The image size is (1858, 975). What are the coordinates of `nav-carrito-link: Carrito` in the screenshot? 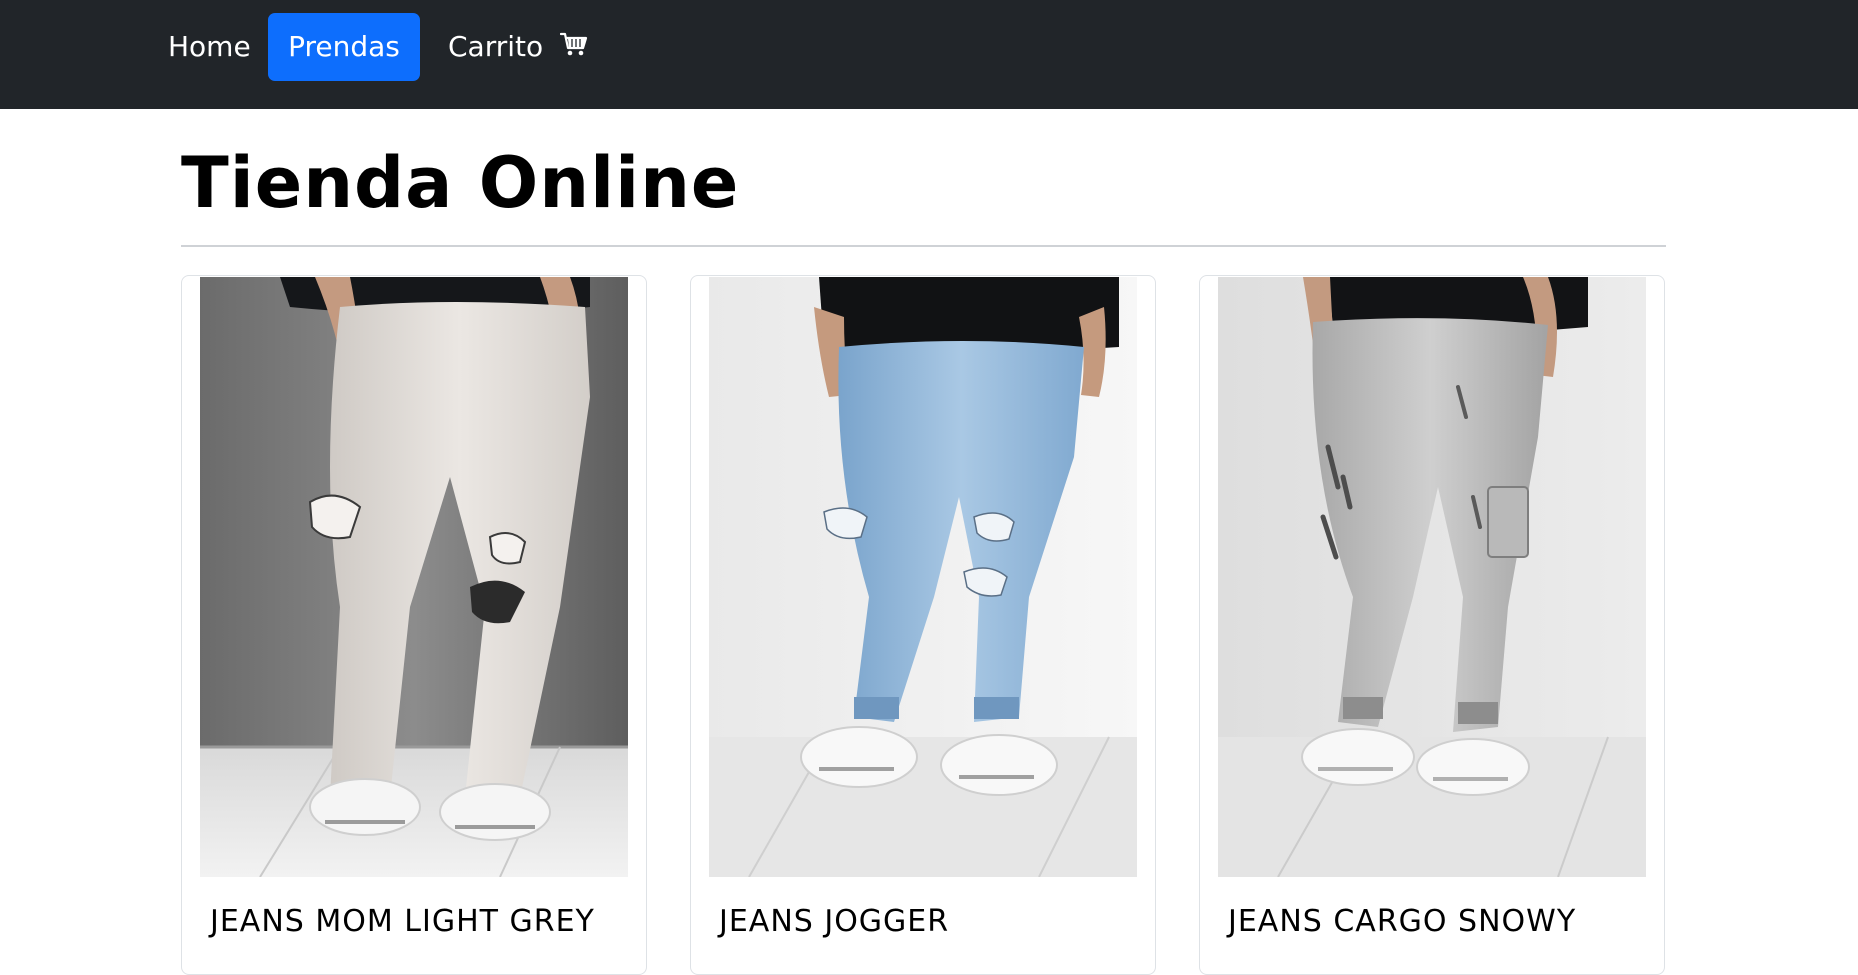 It's located at (518, 47).